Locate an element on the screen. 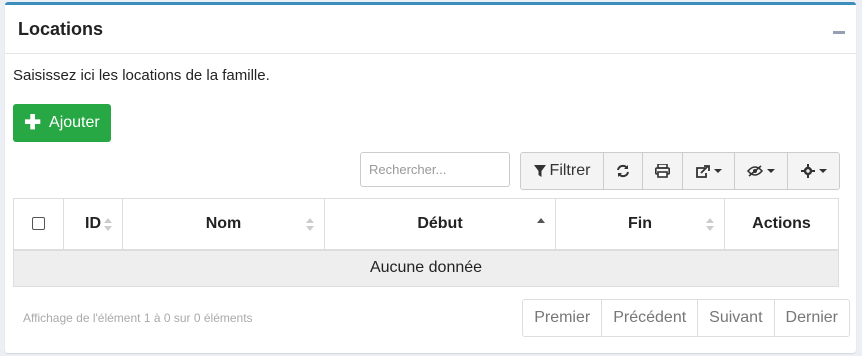 This screenshot has height=356, width=862. select-all-checkbox is located at coordinates (38, 224).